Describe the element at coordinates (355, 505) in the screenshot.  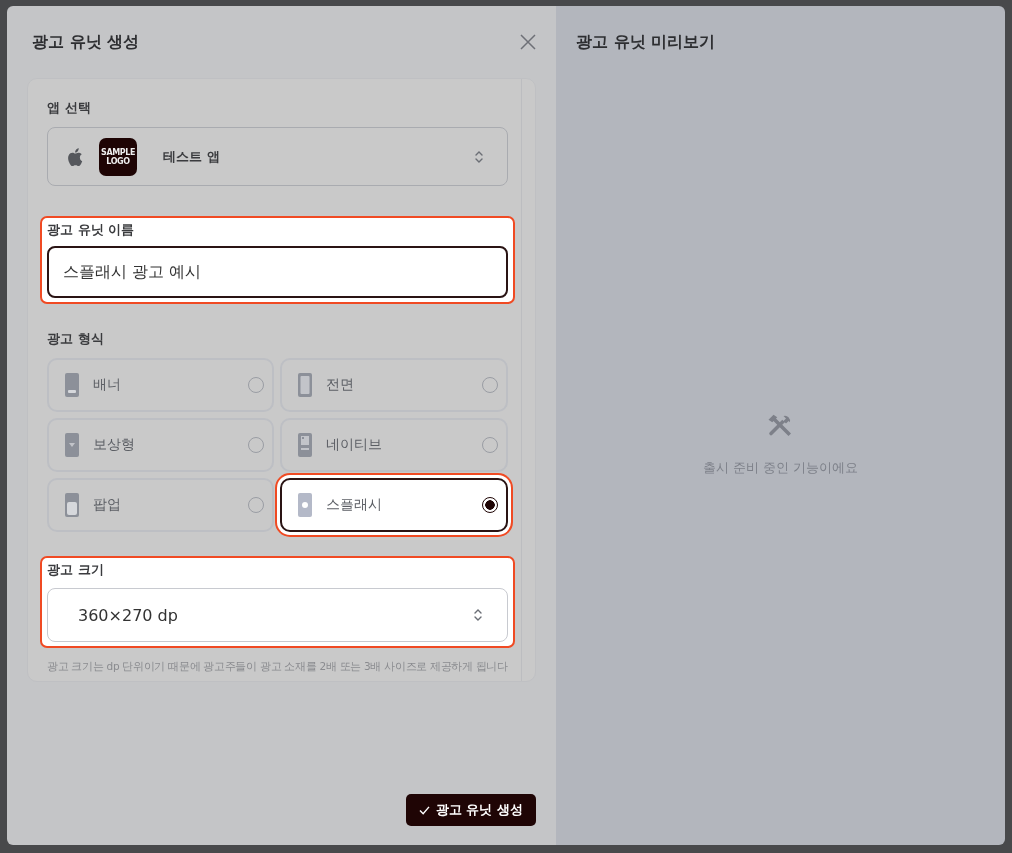
I see `option-label: 스플래시` at that location.